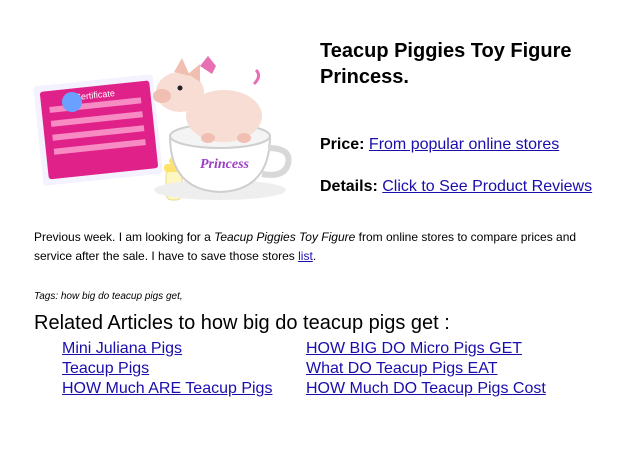  What do you see at coordinates (124, 237) in the screenshot?
I see `intro-text-1: Previous week. I am looking for a` at bounding box center [124, 237].